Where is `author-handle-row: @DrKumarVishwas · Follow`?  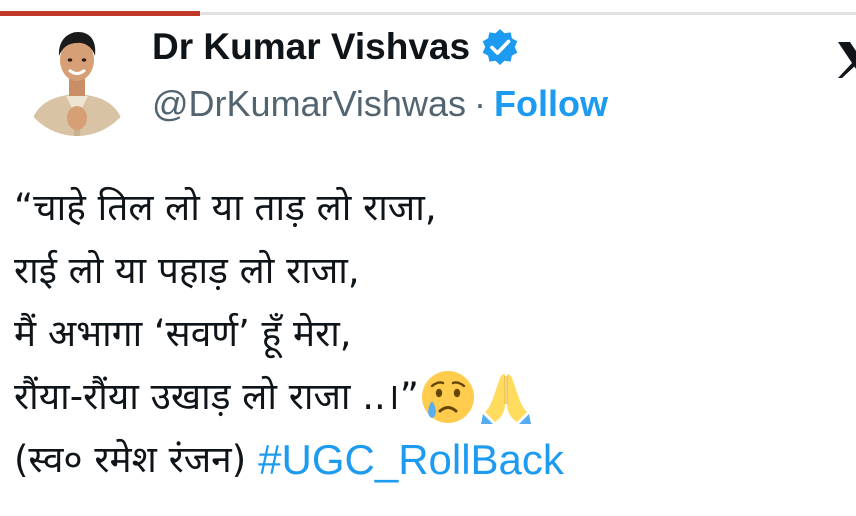
author-handle-row: @DrKumarVishwas · Follow is located at coordinates (380, 104).